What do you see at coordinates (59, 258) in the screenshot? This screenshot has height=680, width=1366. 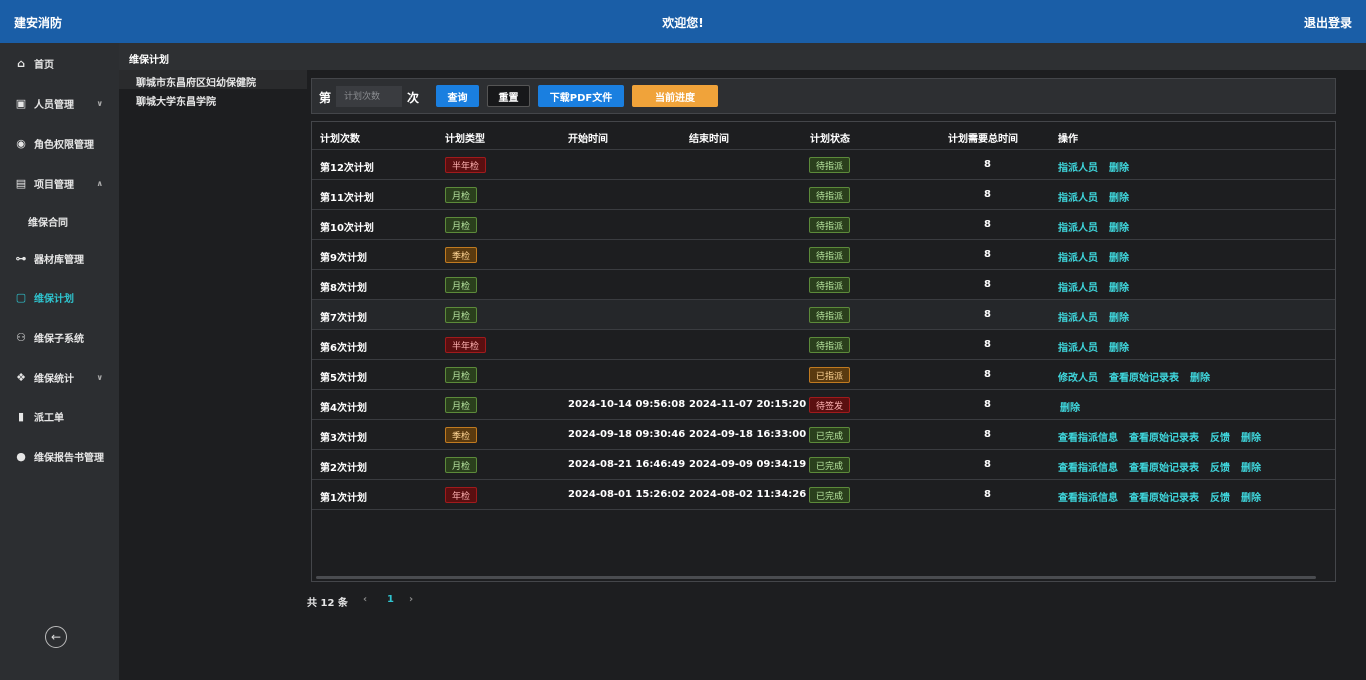 I see `sidebar-item: ⊶ 器材库管理` at bounding box center [59, 258].